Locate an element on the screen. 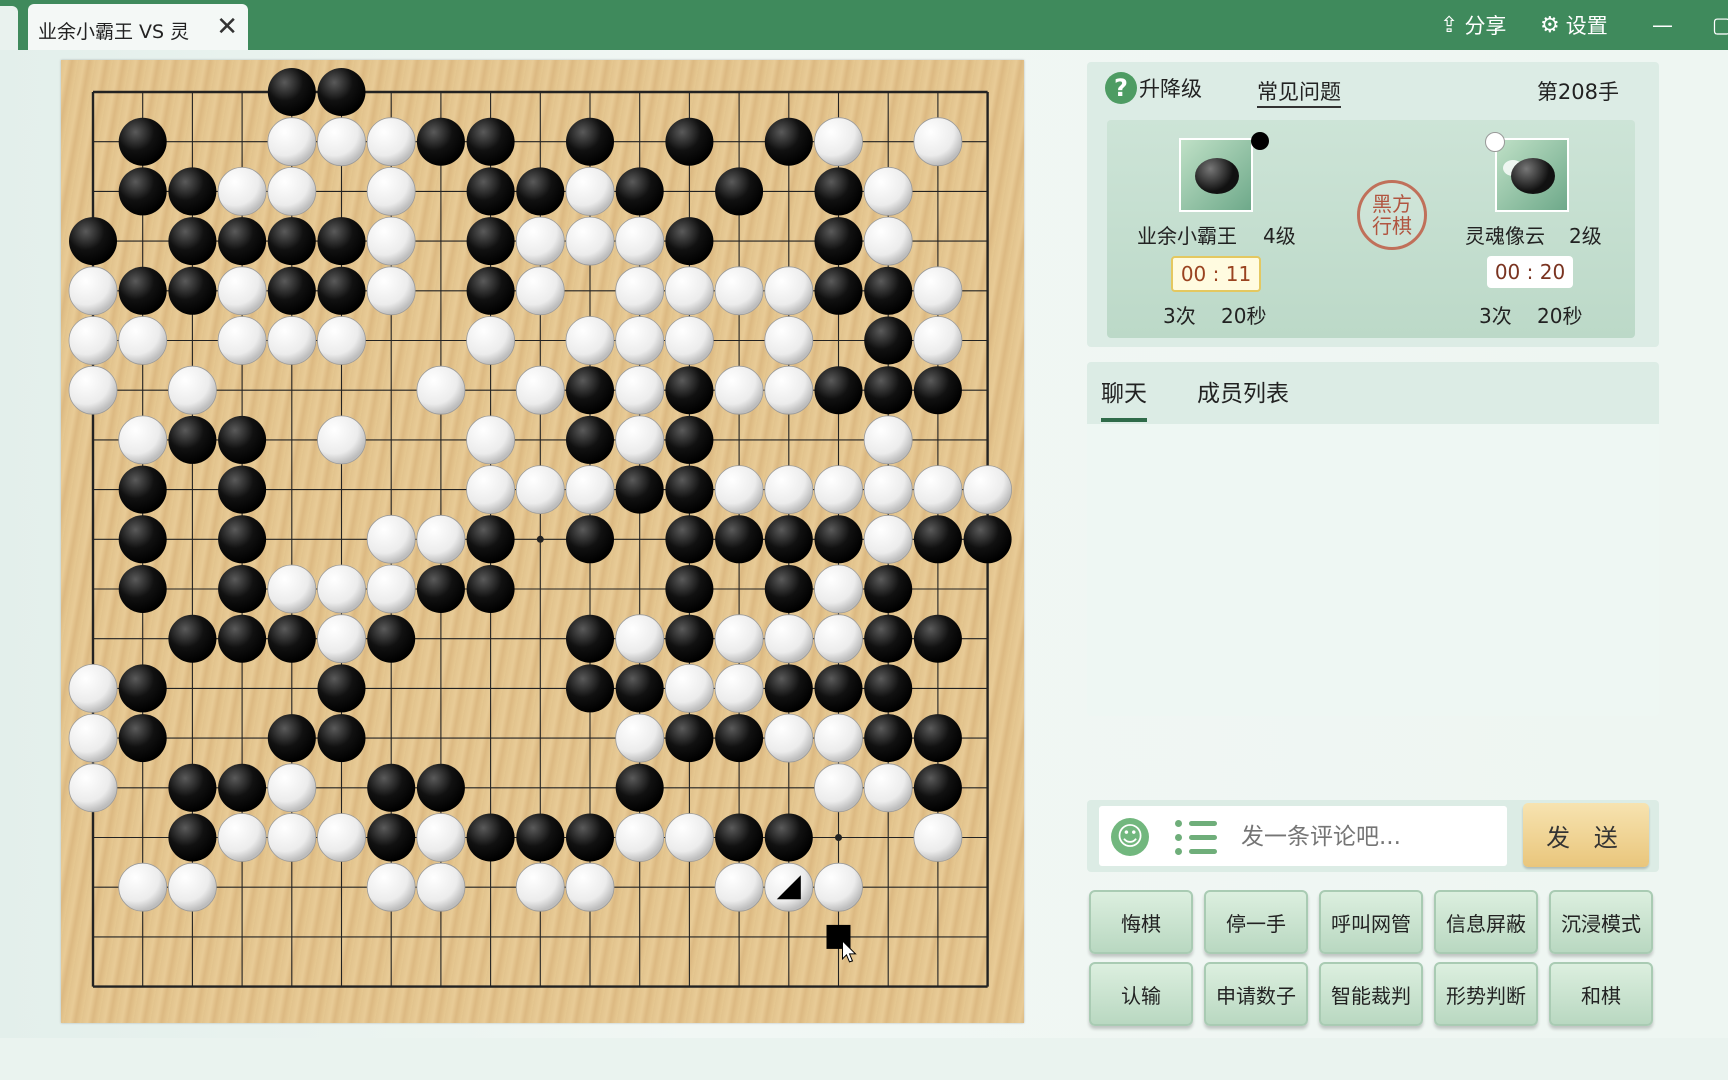  share-button: ⇪ 分享 is located at coordinates (1473, 25).